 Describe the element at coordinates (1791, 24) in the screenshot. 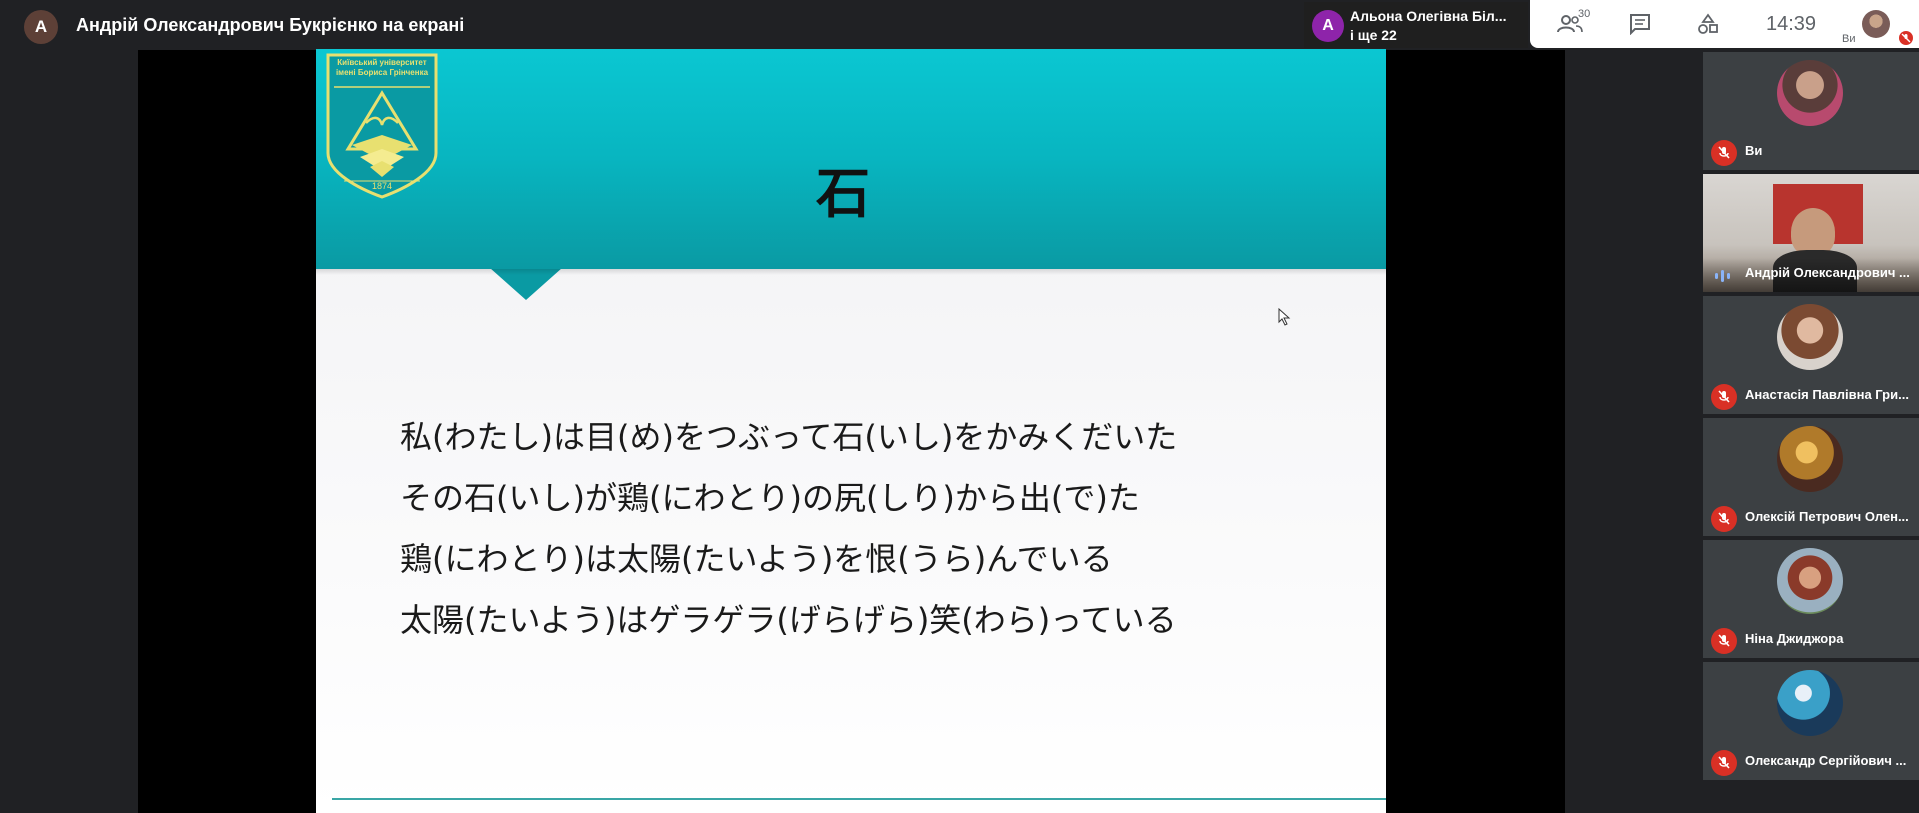

I see `clock: 14:39` at that location.